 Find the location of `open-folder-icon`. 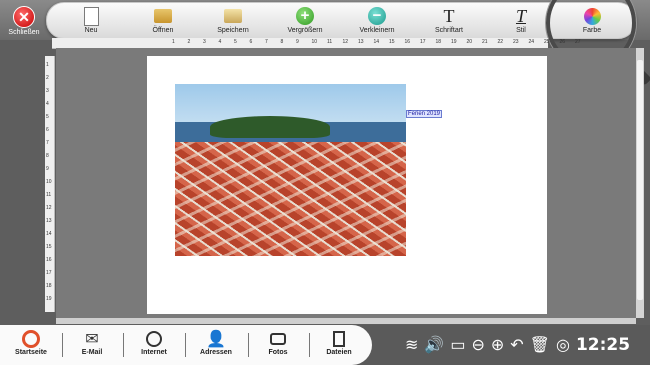

open-folder-icon is located at coordinates (163, 16).